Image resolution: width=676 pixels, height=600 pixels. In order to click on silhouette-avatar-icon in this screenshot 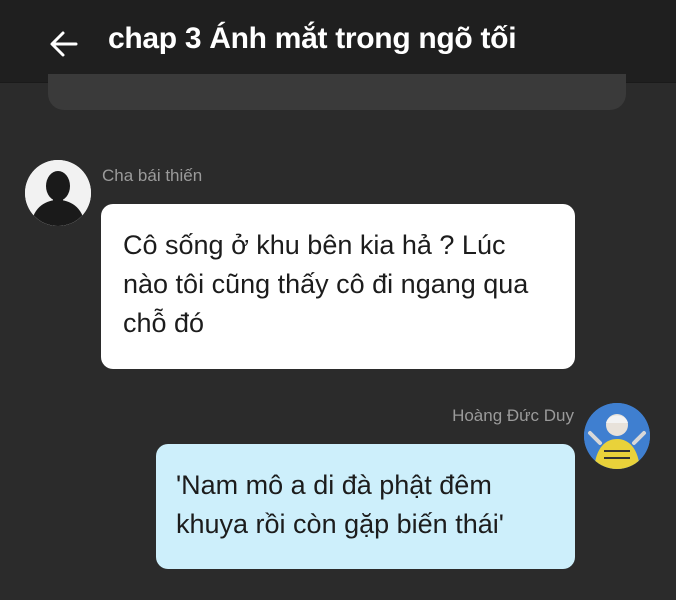, I will do `click(58, 193)`.